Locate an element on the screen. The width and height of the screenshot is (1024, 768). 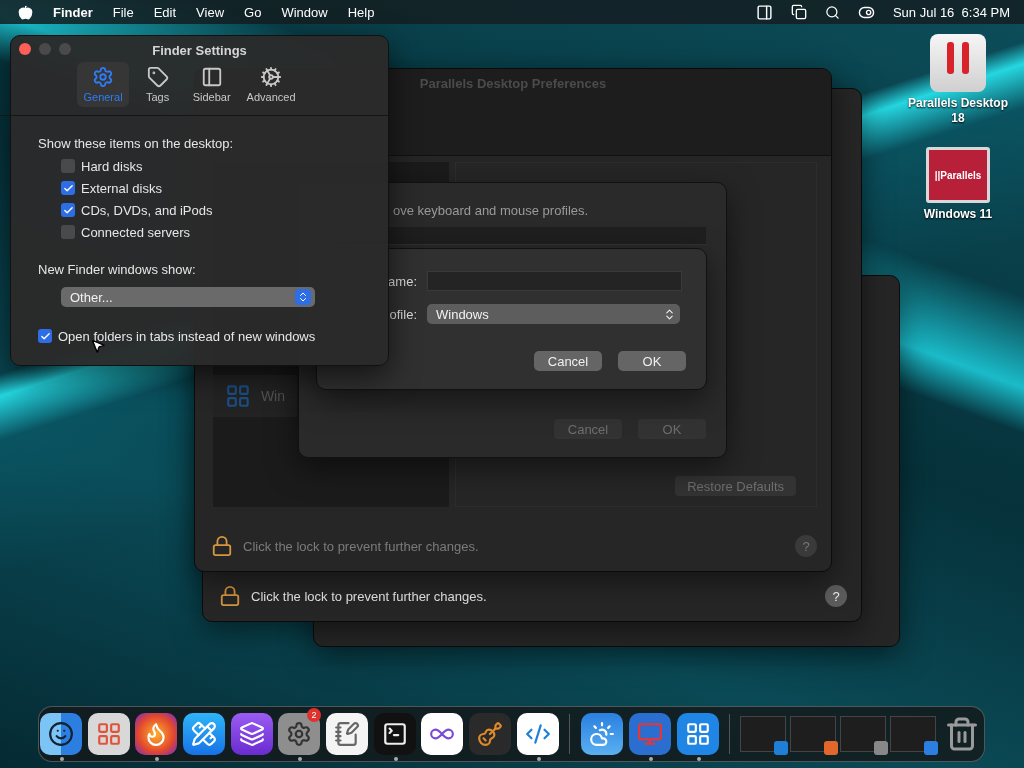
drive-icon is located at coordinates (958, 63).